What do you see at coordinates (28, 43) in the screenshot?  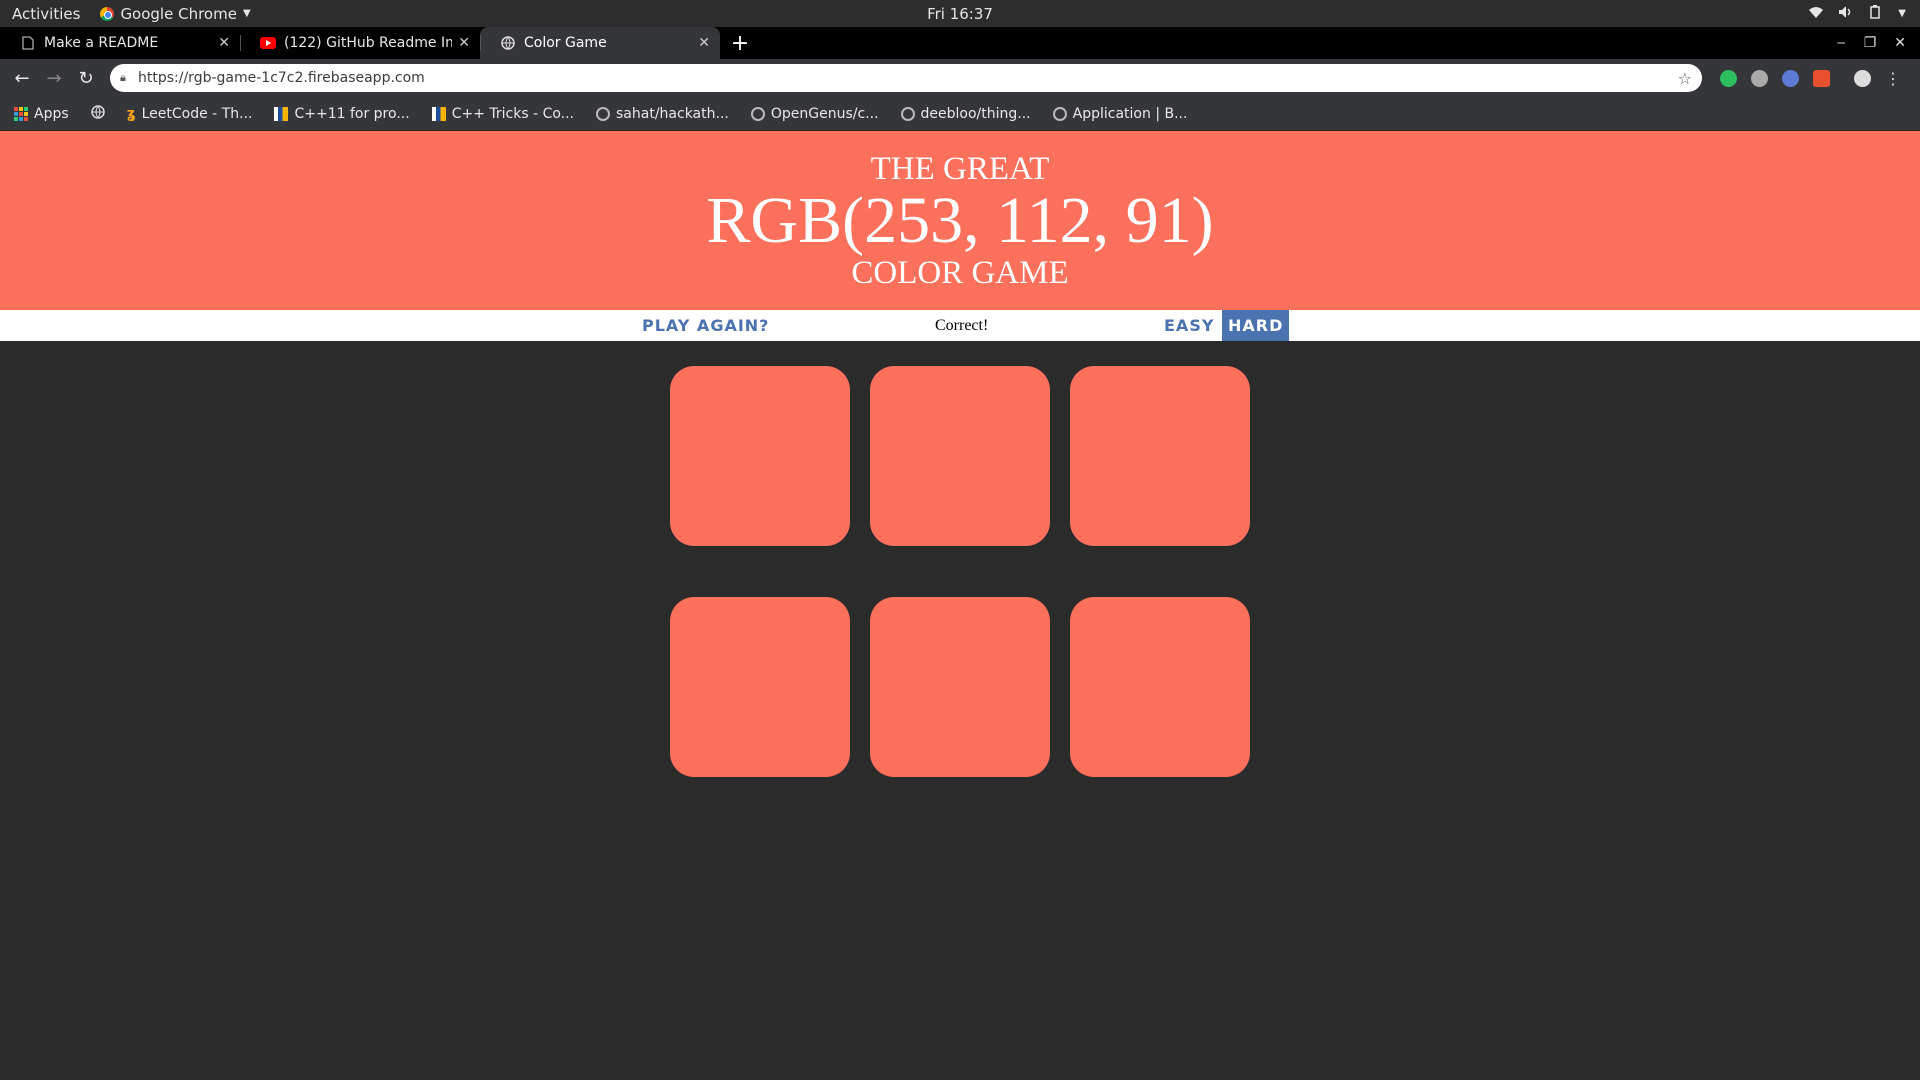 I see `doc-icon` at bounding box center [28, 43].